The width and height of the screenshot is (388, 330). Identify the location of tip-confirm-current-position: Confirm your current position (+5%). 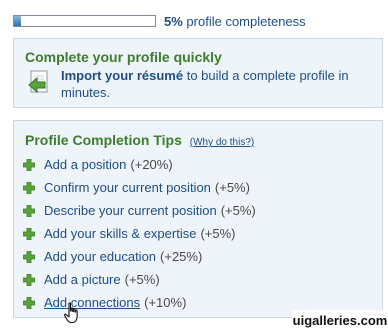
(139, 187).